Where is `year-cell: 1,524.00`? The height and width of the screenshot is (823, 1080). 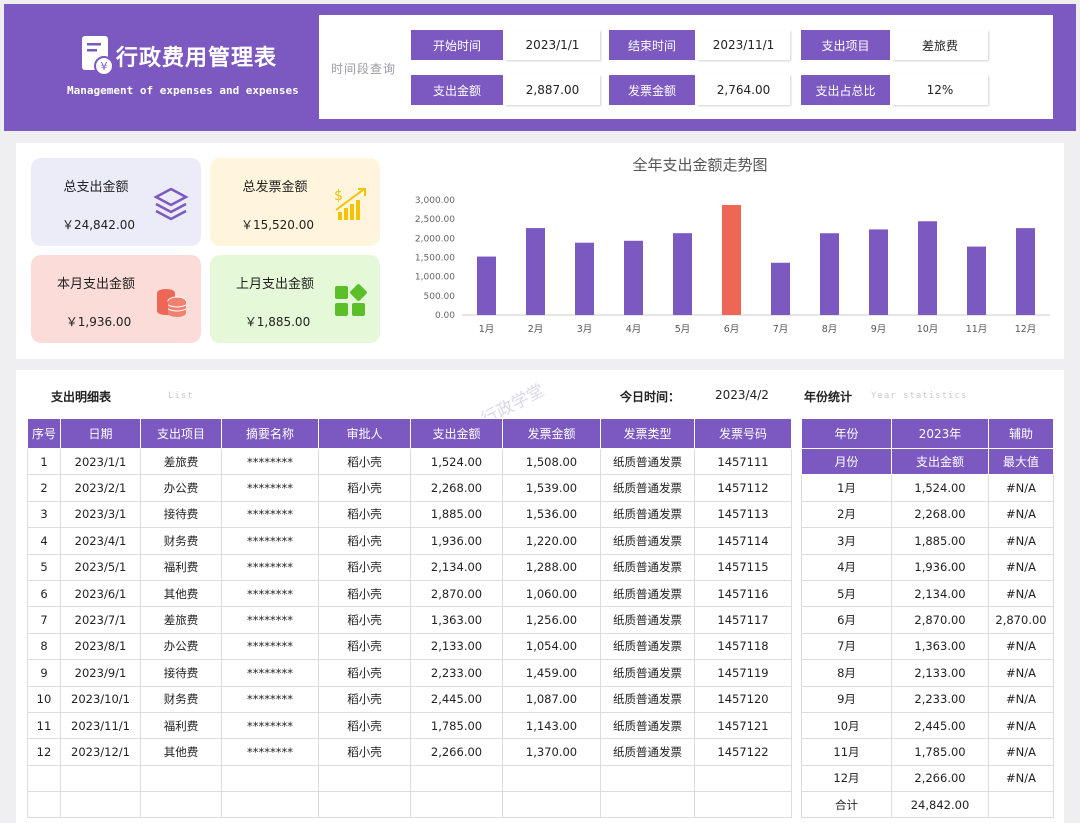 year-cell: 1,524.00 is located at coordinates (940, 488).